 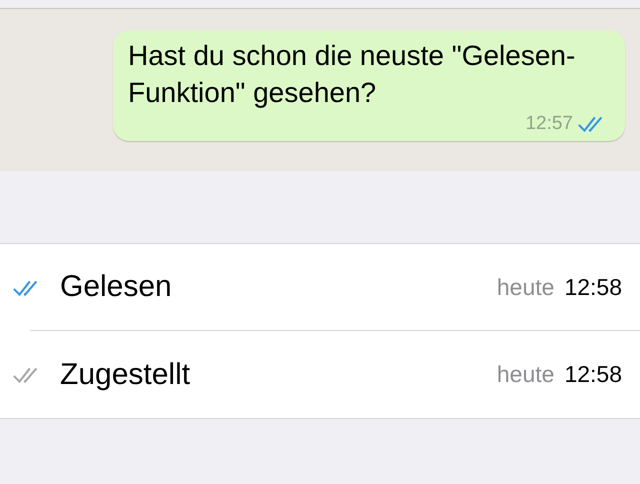 I want to click on receipt-label: Zugestellt, so click(x=126, y=375).